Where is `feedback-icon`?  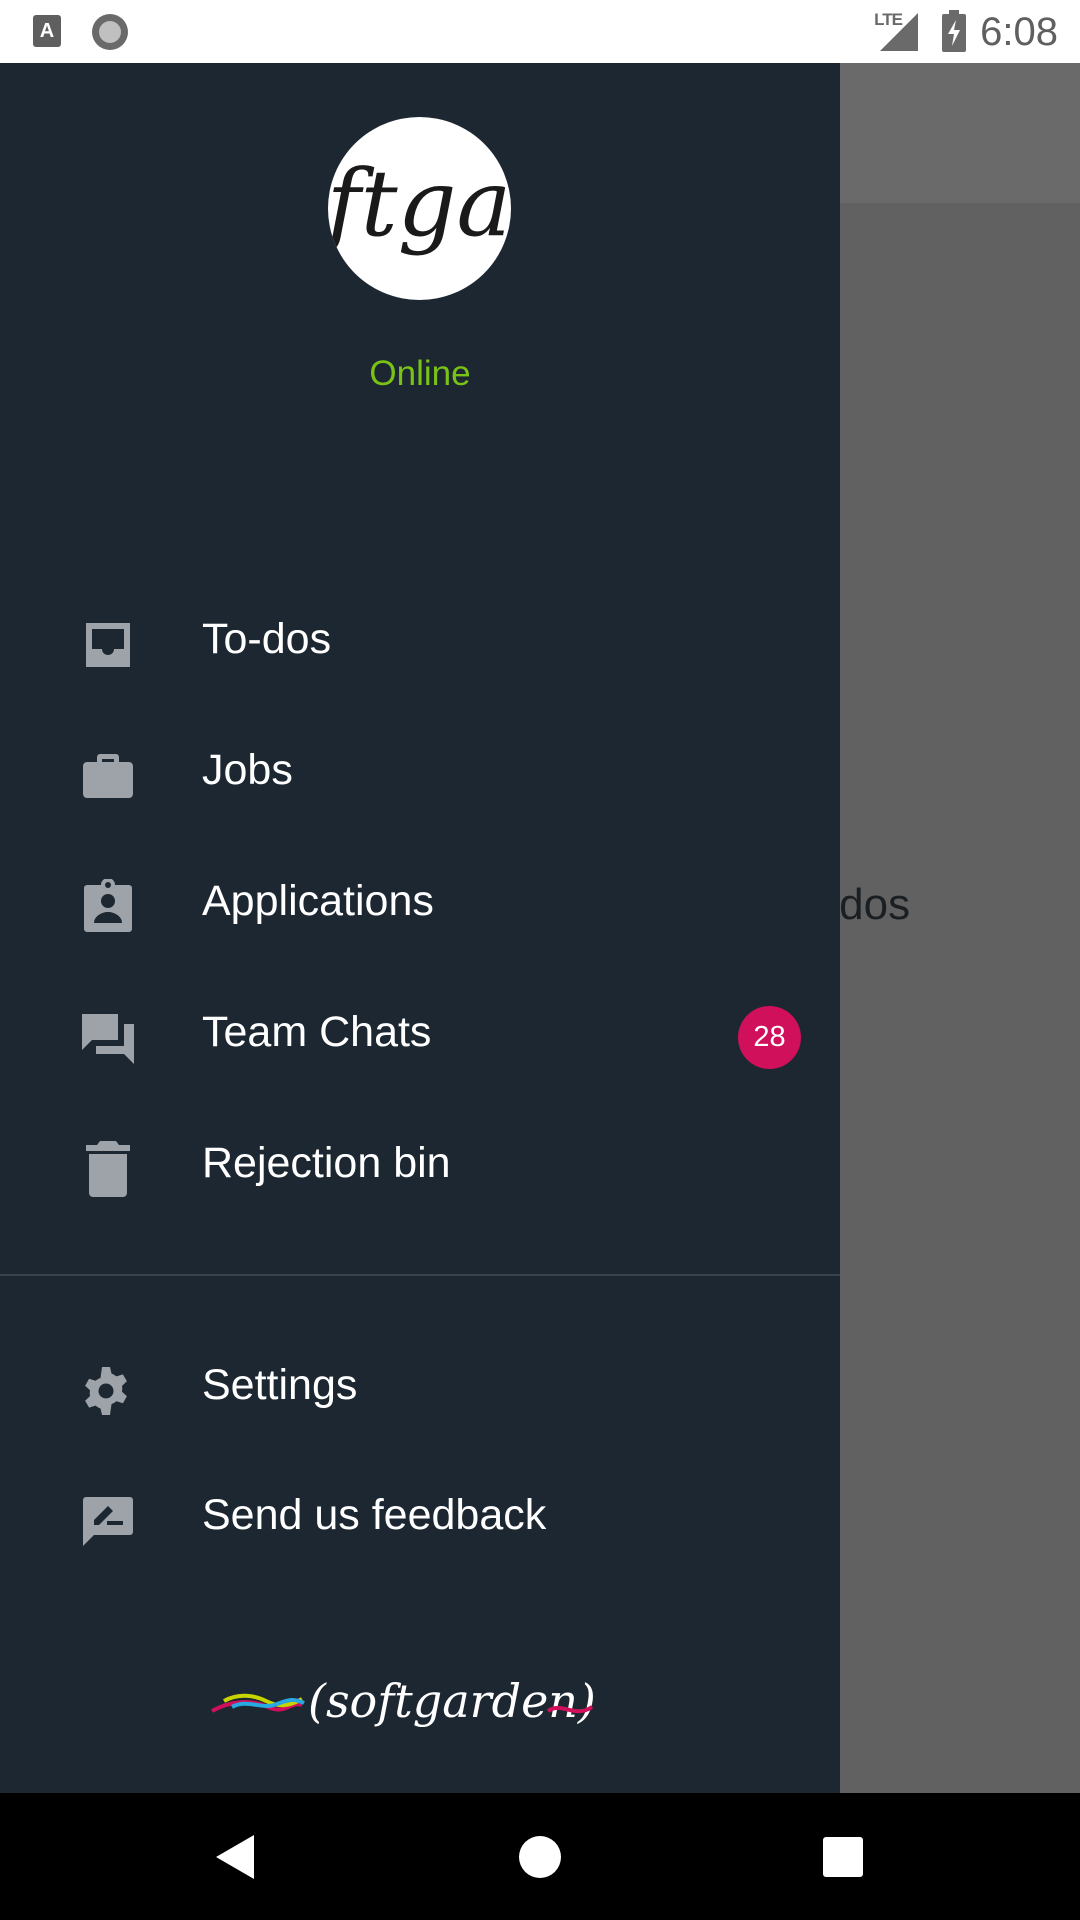
feedback-icon is located at coordinates (108, 1521).